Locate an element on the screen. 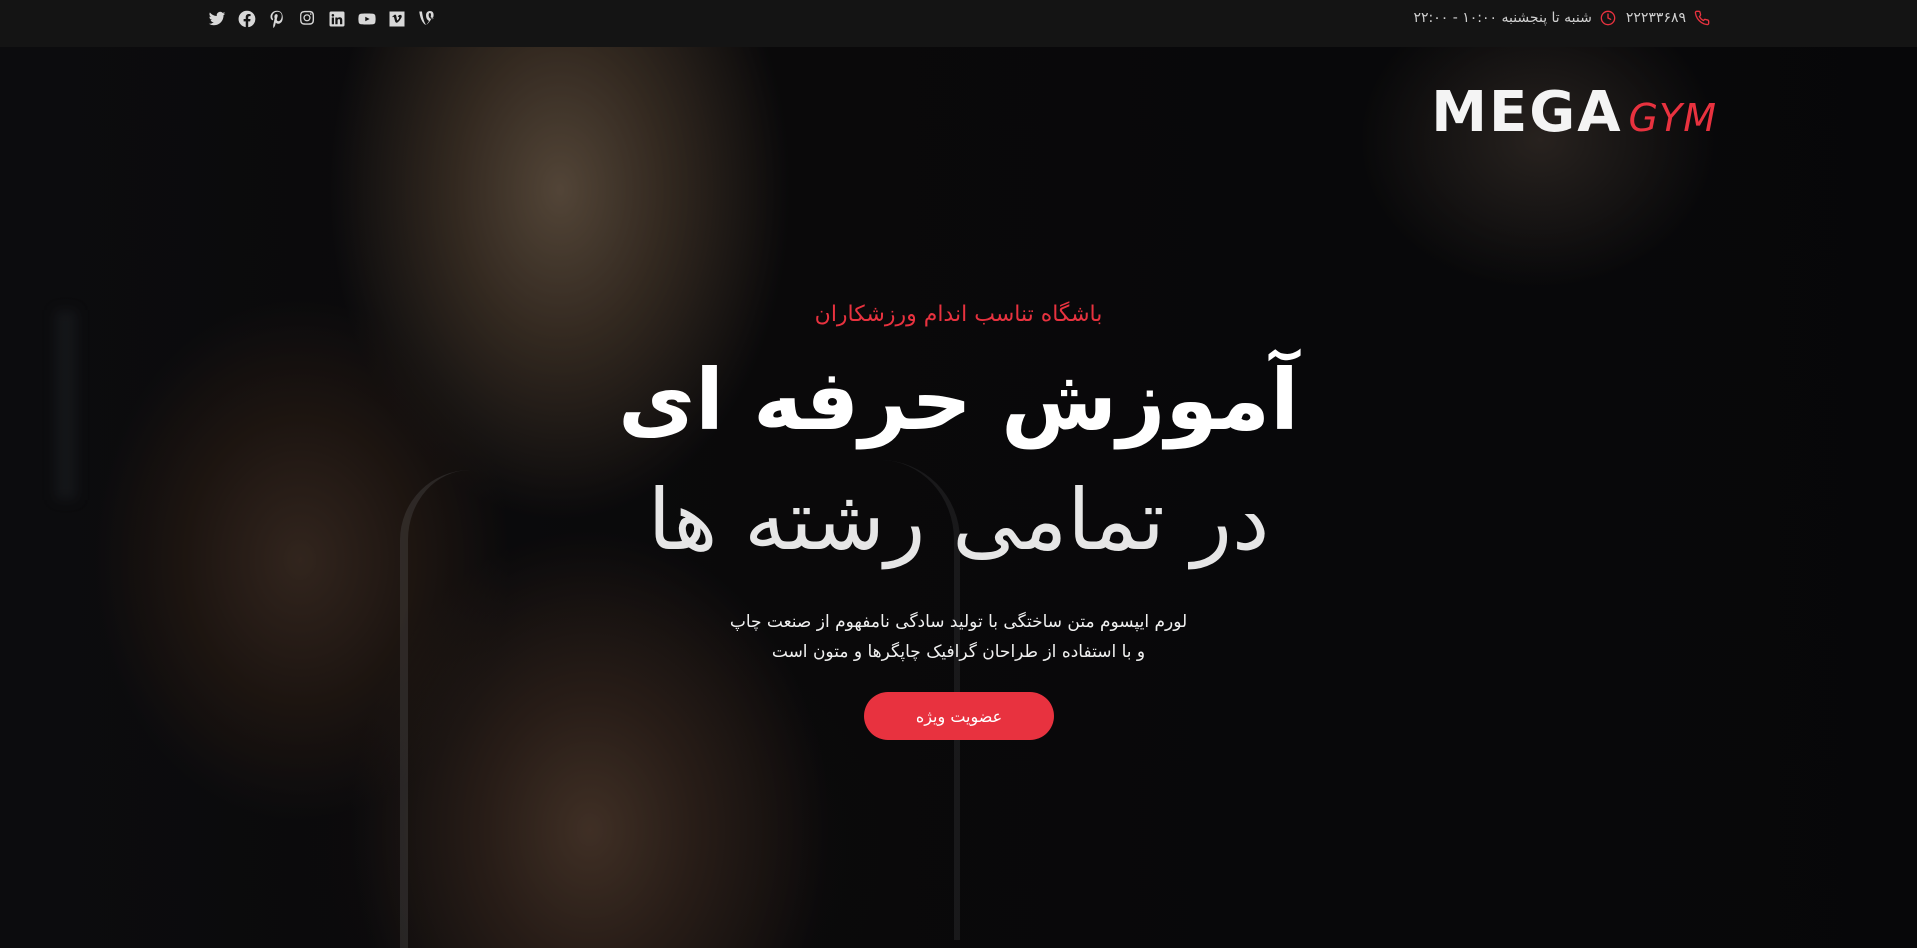  hero-title-line-2: در تمامی رشته ها is located at coordinates (958, 520).